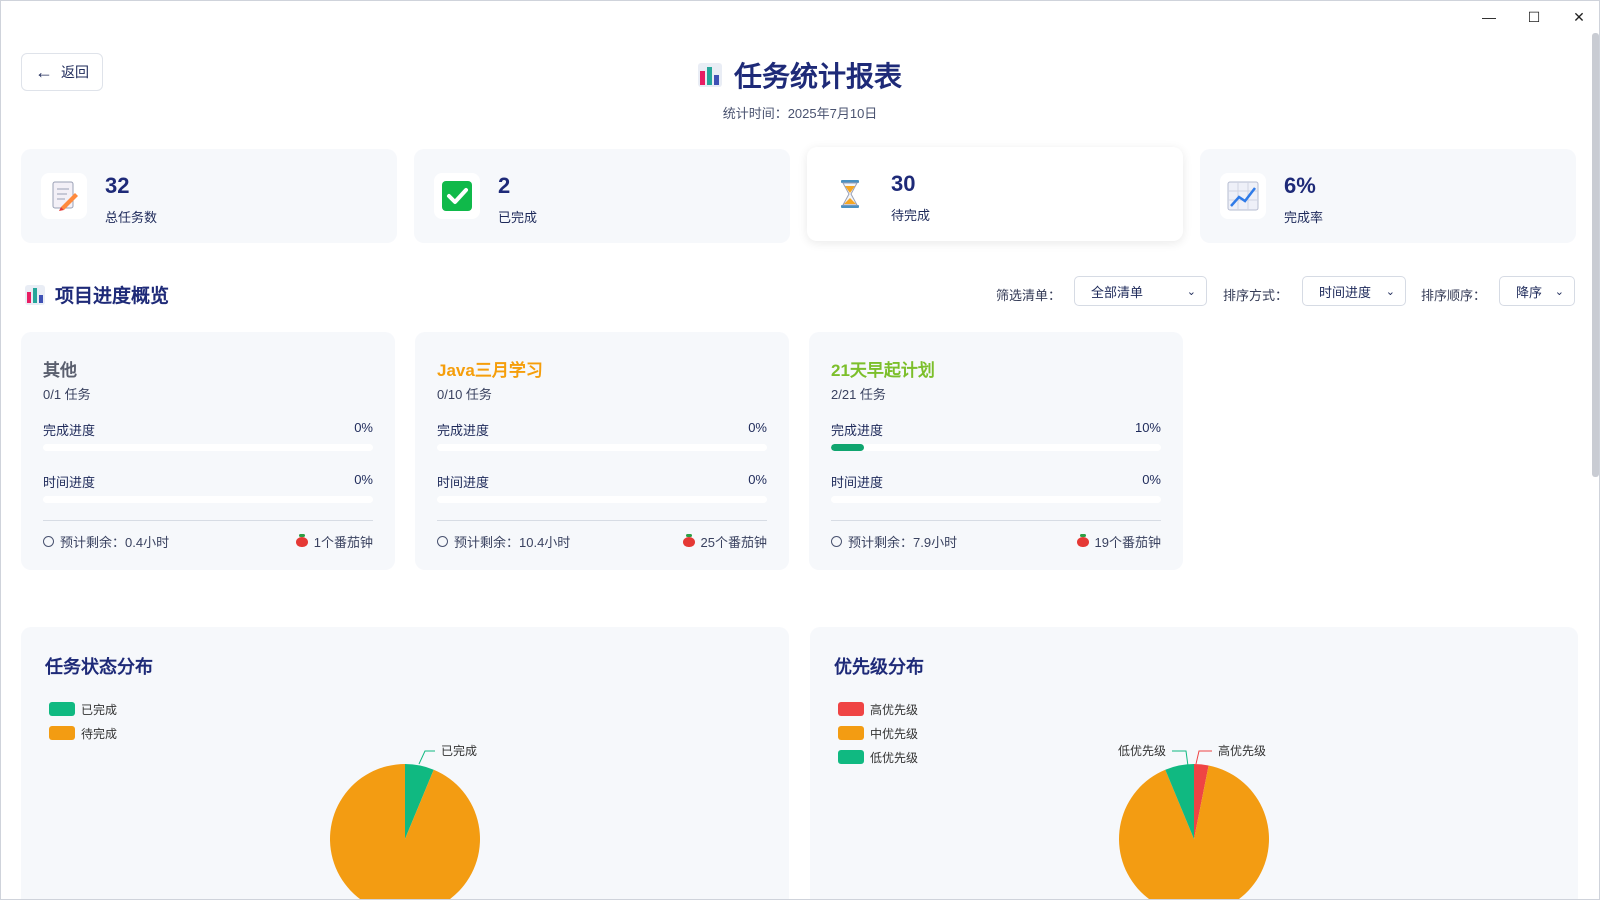 Image resolution: width=1600 pixels, height=900 pixels. What do you see at coordinates (60, 370) in the screenshot?
I see `project-name: 其他` at bounding box center [60, 370].